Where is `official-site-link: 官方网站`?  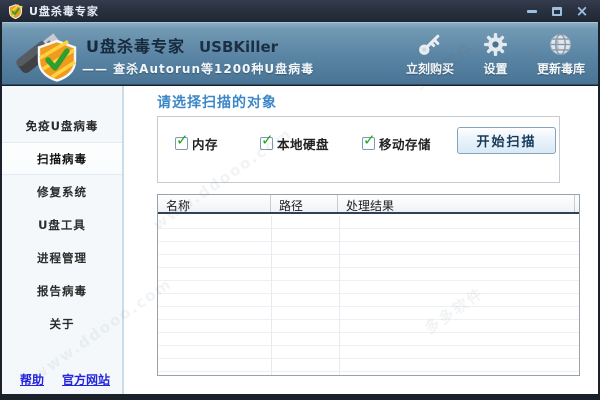
official-site-link: 官方网站 is located at coordinates (86, 379).